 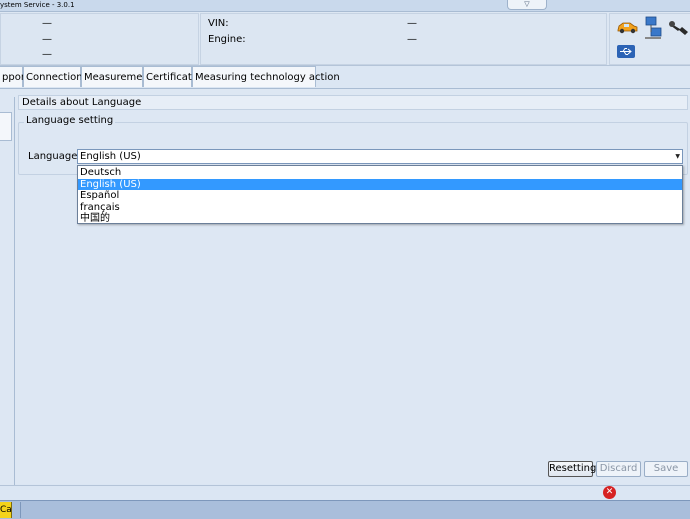 I want to click on resetting-button: Resetting, so click(x=572, y=469).